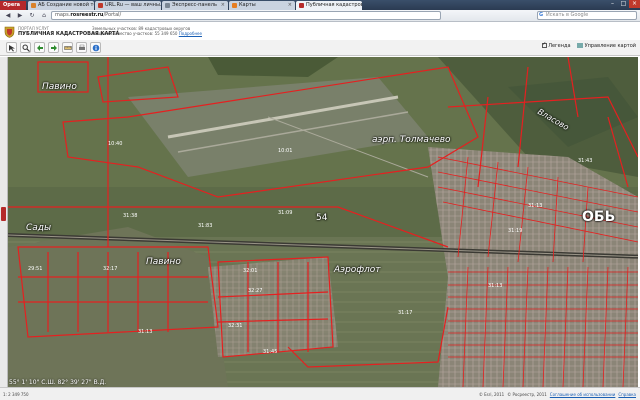 The image size is (640, 400). Describe the element at coordinates (627, 394) in the screenshot. I see `help-link: Справка` at that location.